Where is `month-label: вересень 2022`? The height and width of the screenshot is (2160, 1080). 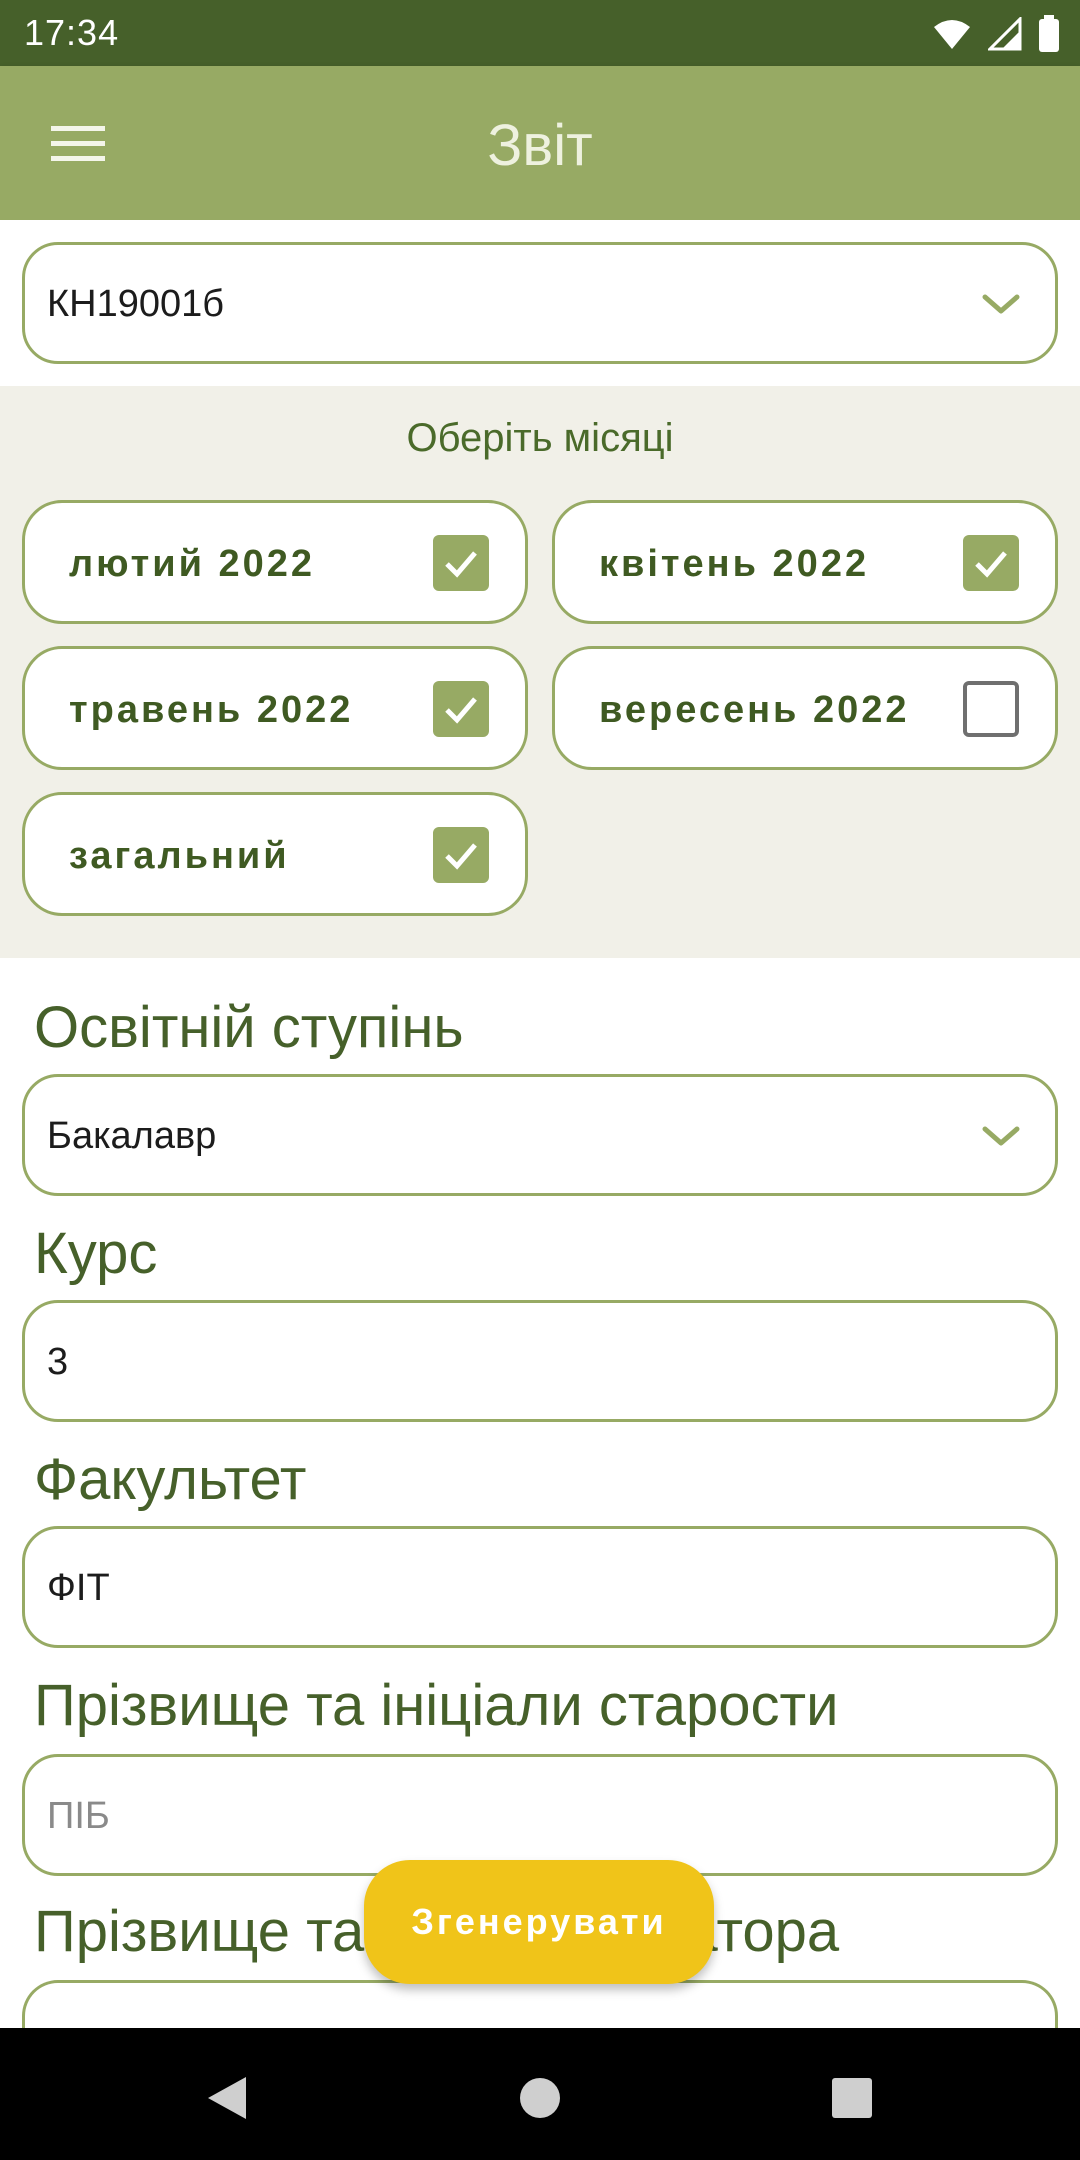 month-label: вересень 2022 is located at coordinates (754, 710).